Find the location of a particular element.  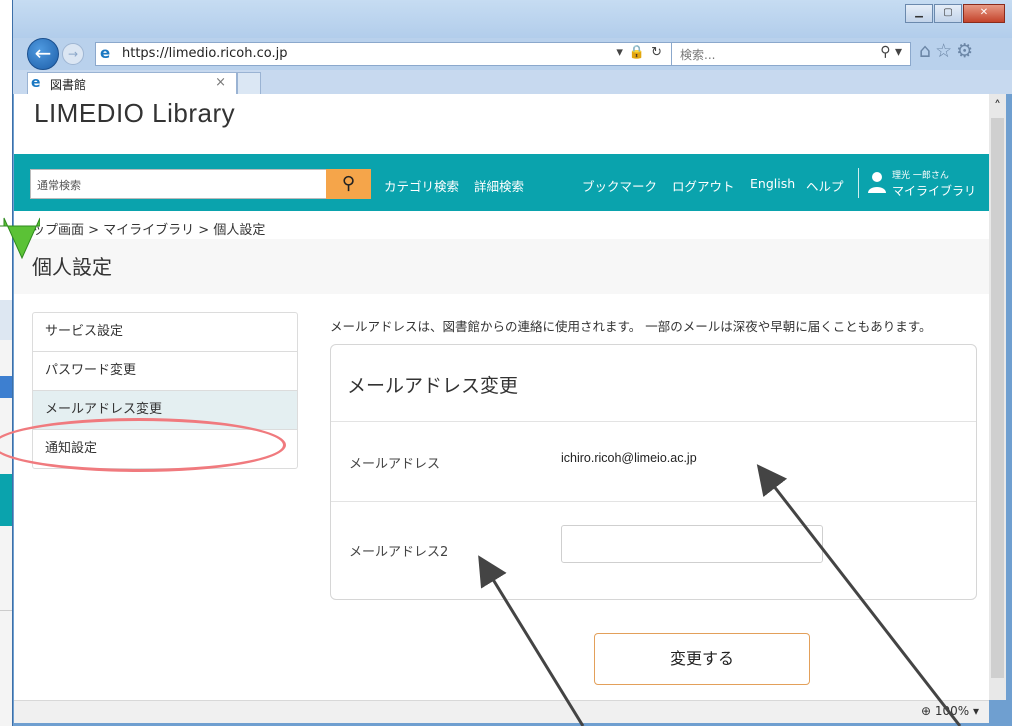

arrow-to-email is located at coordinates (859, 595).